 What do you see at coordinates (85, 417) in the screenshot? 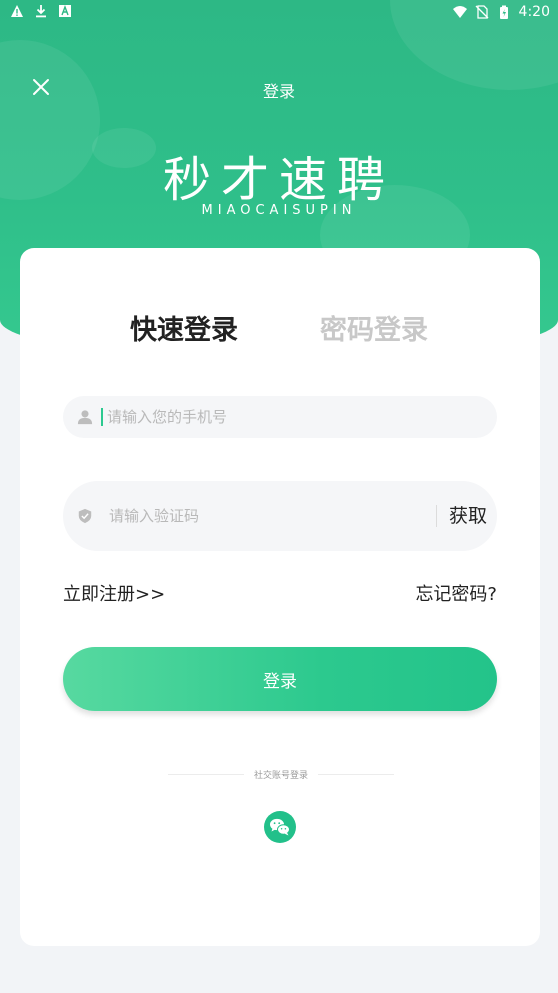
I see `user-icon` at bounding box center [85, 417].